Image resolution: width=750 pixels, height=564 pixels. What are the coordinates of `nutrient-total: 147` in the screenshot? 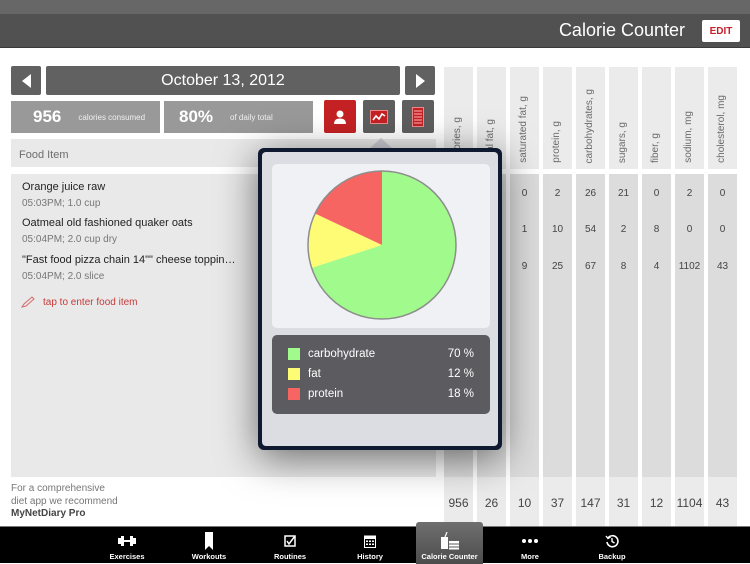 It's located at (590, 503).